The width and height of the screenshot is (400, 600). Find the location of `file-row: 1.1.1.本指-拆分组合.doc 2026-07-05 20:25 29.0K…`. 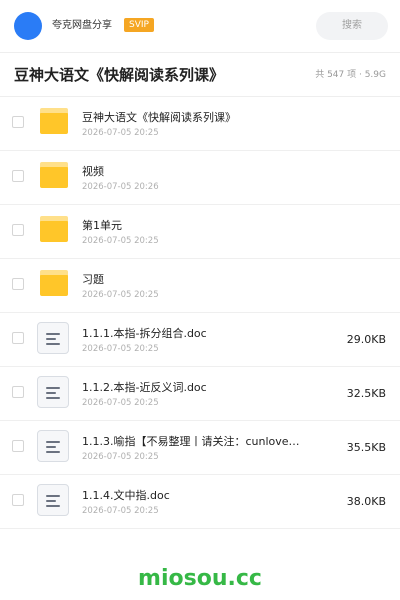

file-row: 1.1.1.本指-拆分组合.doc 2026-07-05 20:25 29.0K… is located at coordinates (200, 340).